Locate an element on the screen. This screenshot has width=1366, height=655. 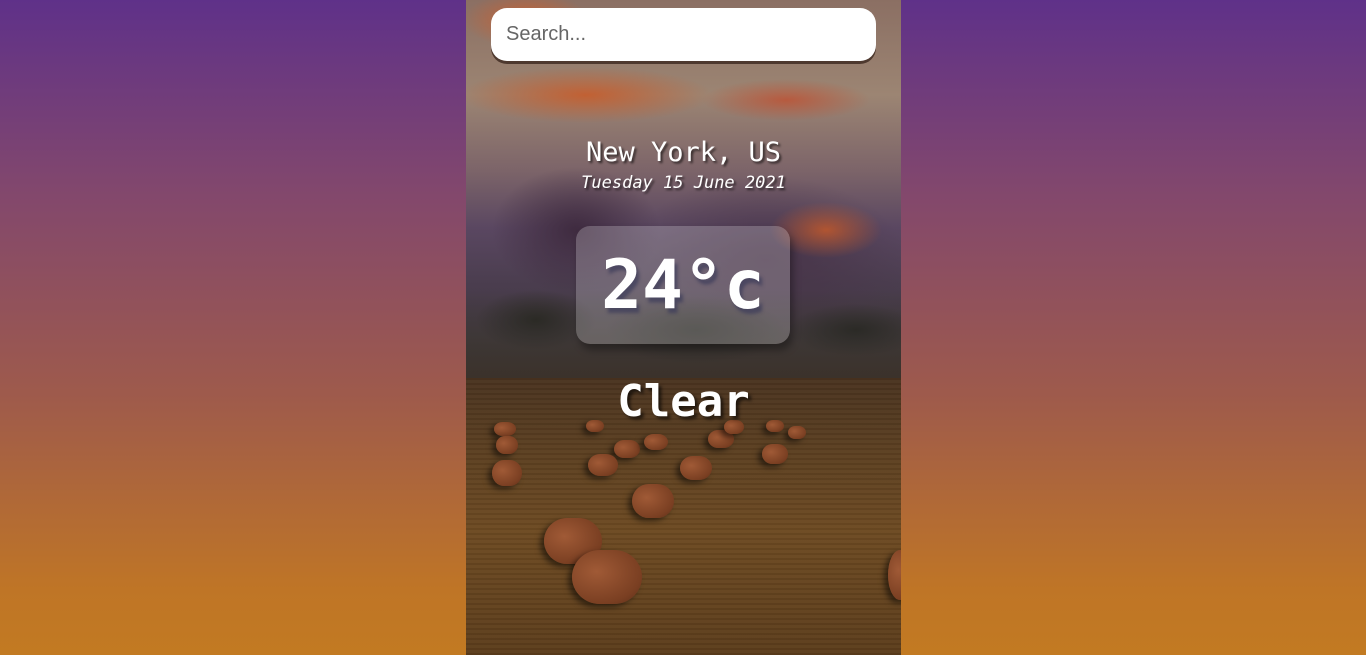
search-input is located at coordinates (683, 34).